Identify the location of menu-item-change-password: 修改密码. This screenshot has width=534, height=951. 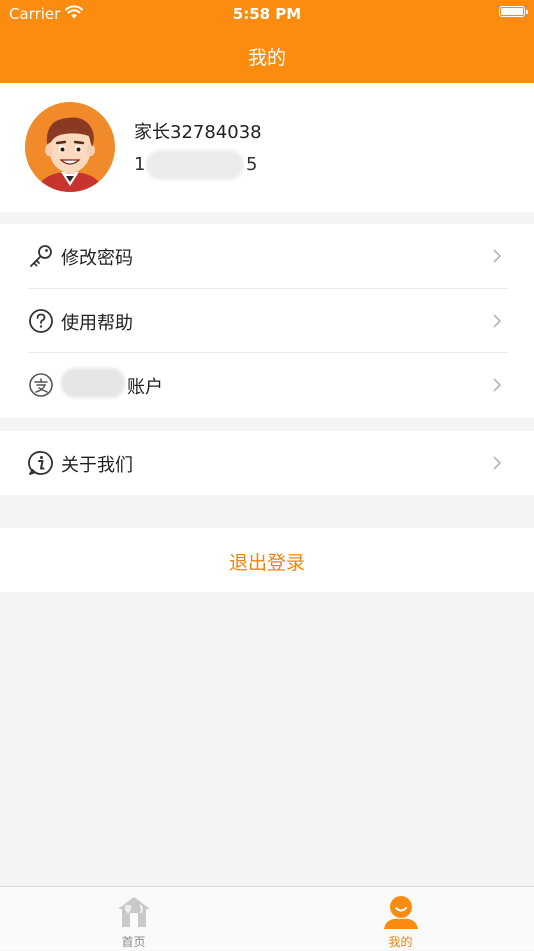
(267, 256).